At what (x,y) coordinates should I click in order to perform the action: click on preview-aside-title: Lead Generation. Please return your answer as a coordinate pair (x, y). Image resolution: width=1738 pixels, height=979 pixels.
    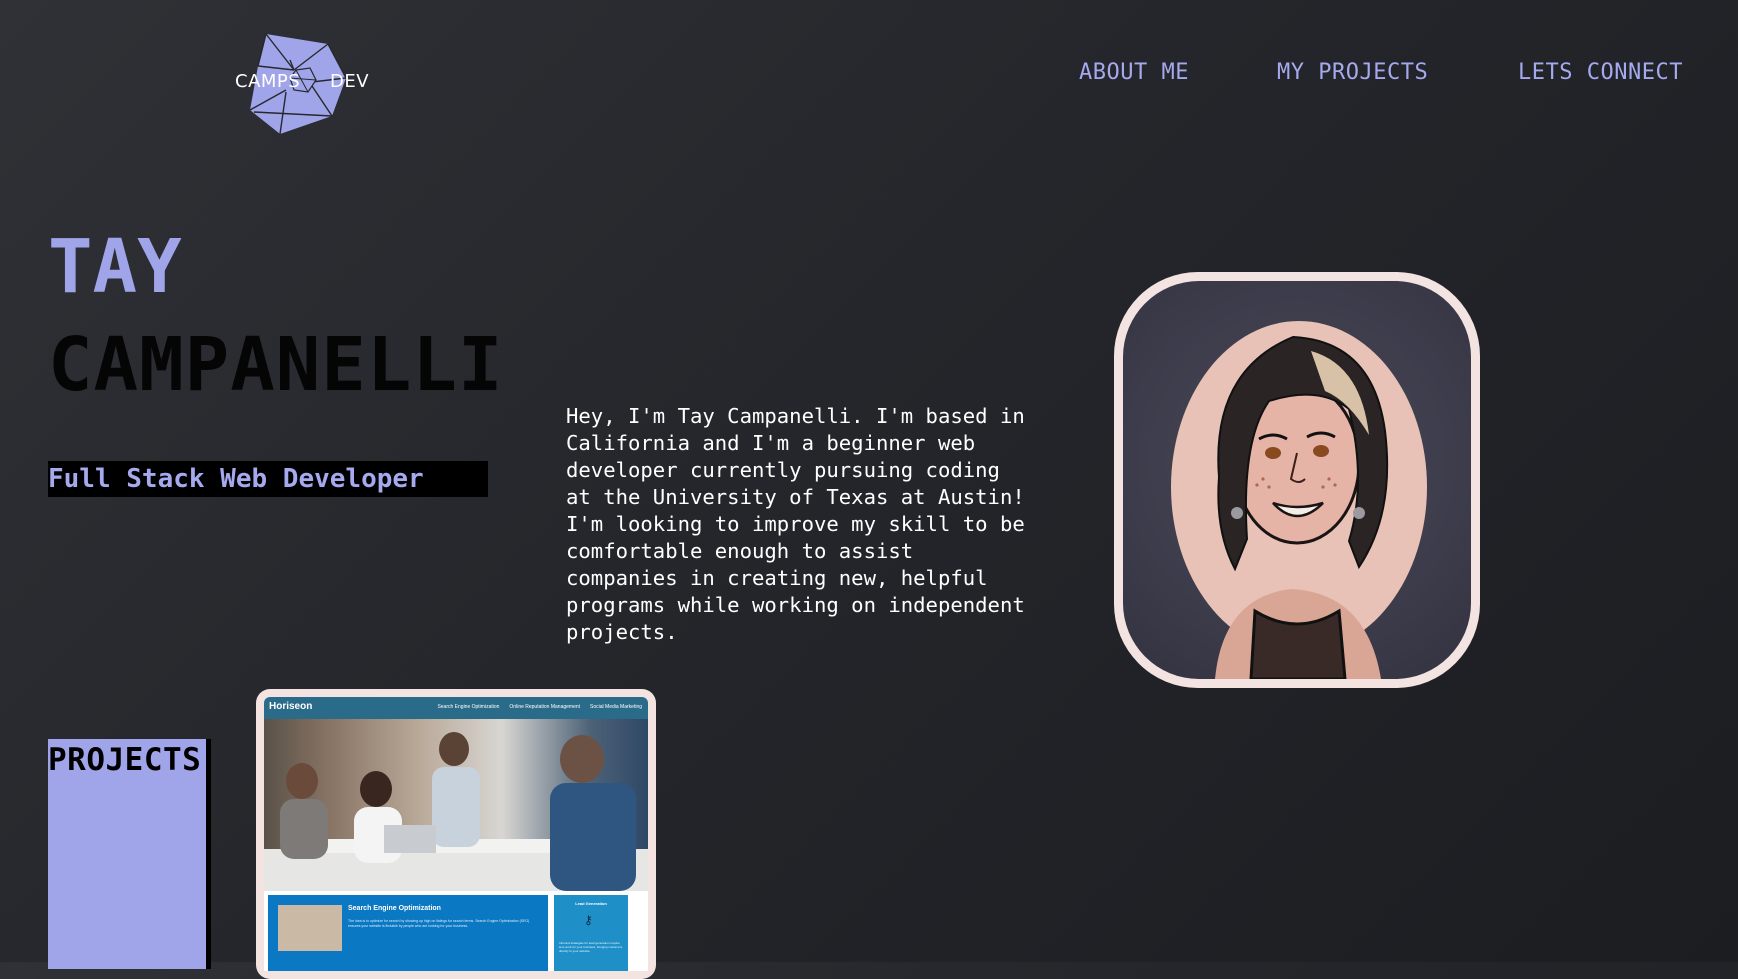
    Looking at the image, I should click on (591, 903).